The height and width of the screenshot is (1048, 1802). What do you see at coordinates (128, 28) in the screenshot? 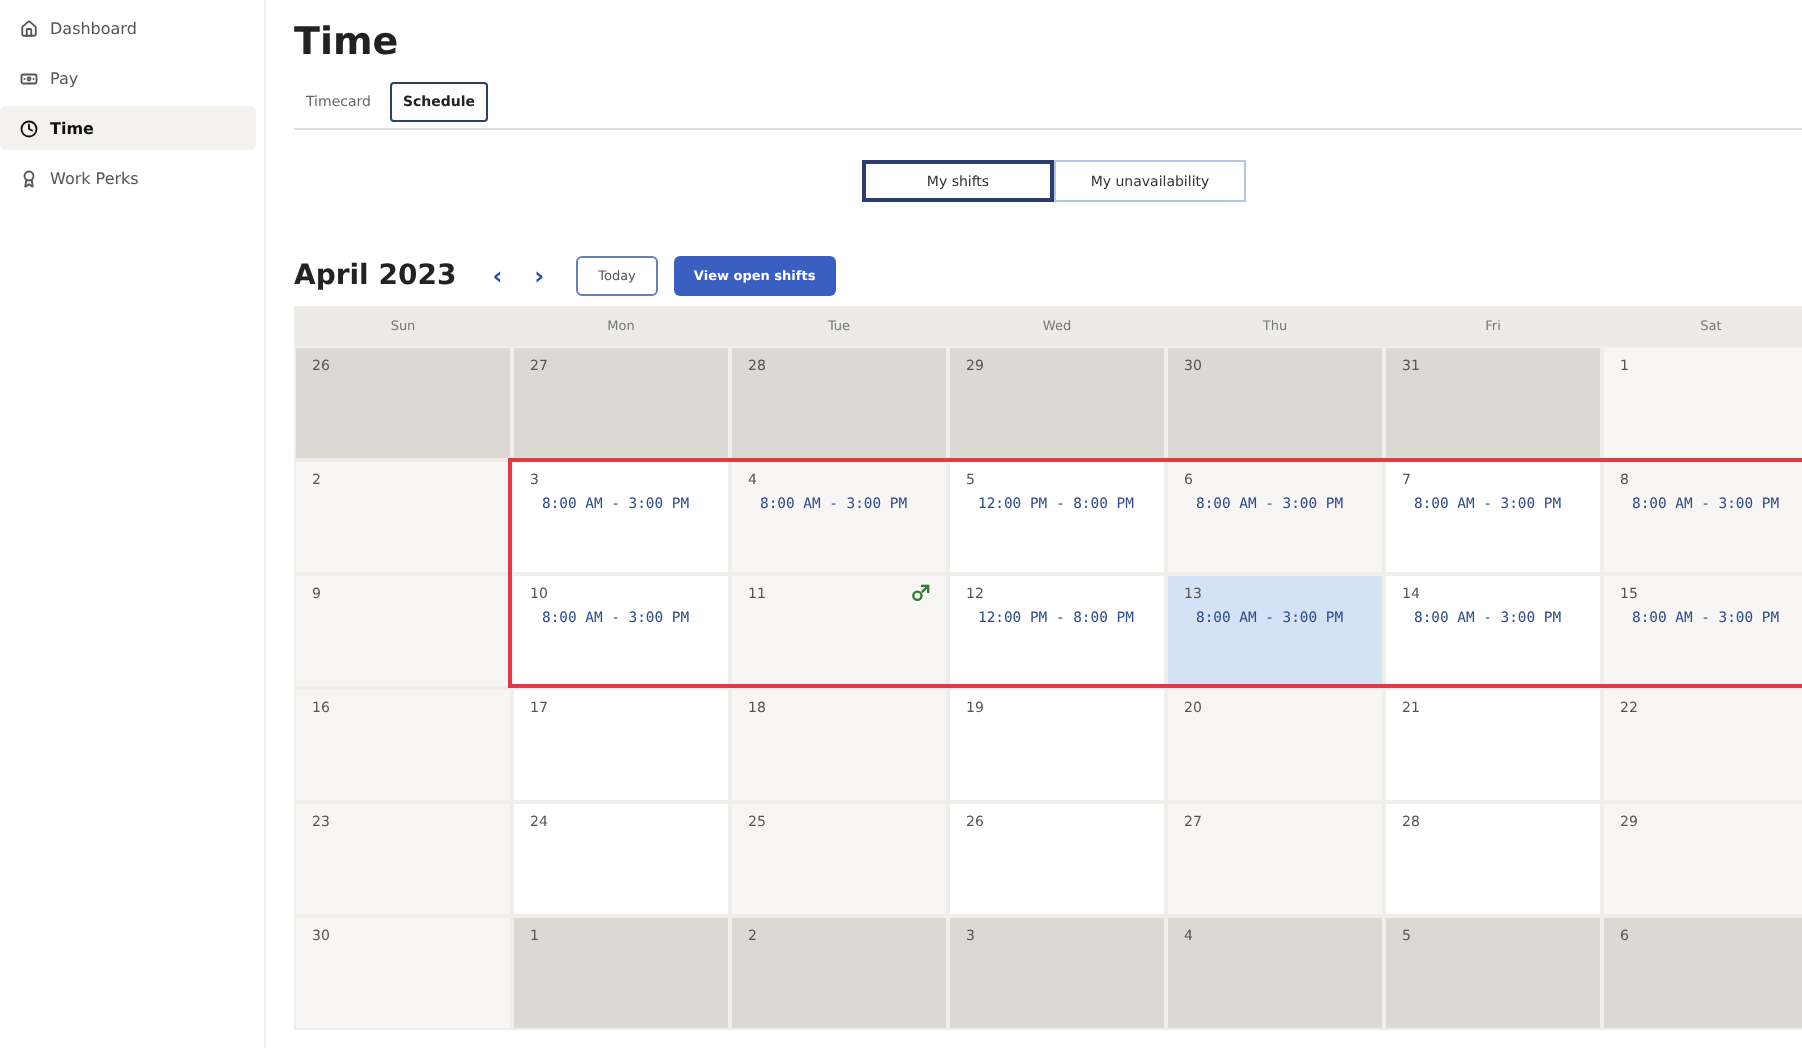
I see `sidebar-item: Dashboard` at bounding box center [128, 28].